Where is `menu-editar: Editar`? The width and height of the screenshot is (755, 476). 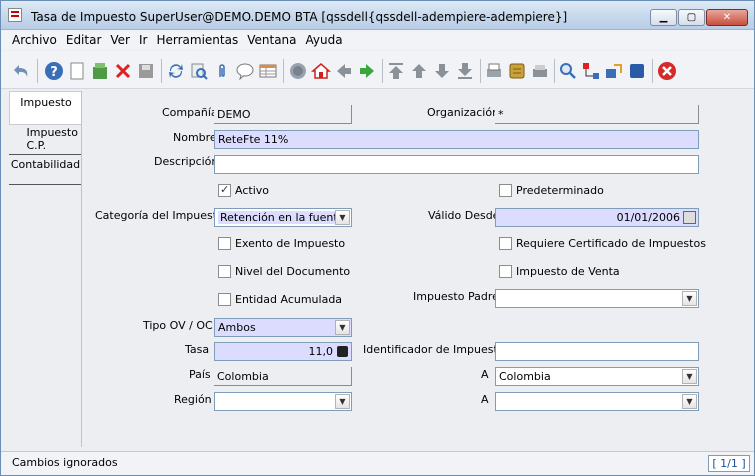
menu-editar: Editar is located at coordinates (84, 40).